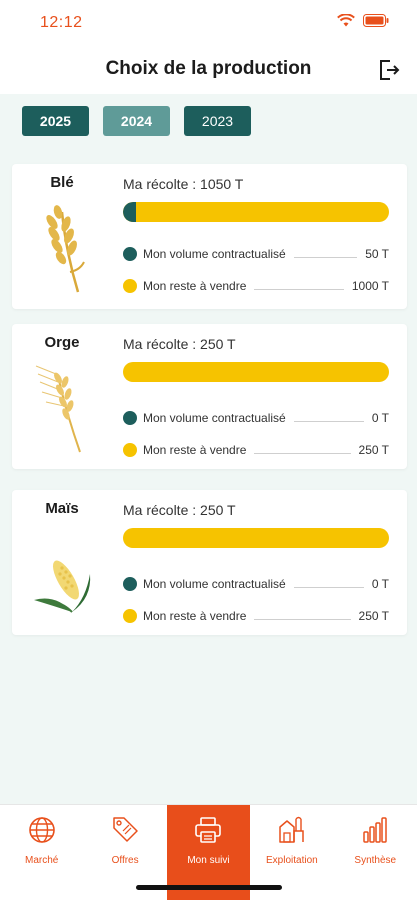 Image resolution: width=417 pixels, height=900 pixels. I want to click on harvest-label: Ma récolte : 1050 T, so click(183, 184).